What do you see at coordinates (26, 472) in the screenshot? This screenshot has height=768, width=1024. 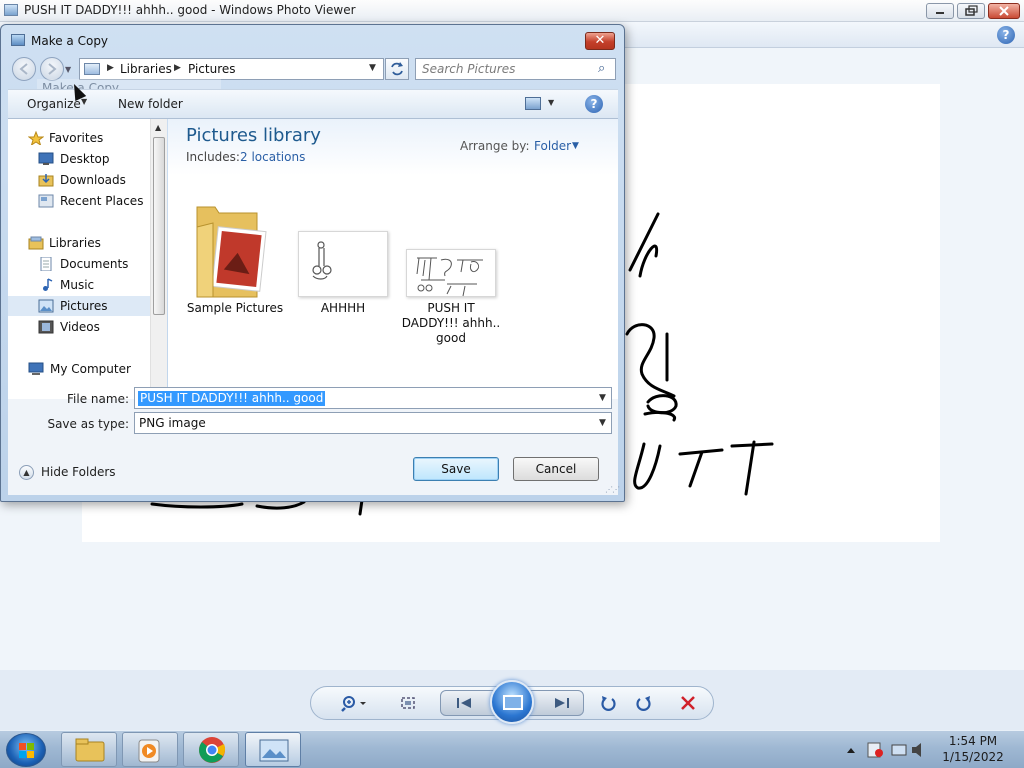 I see `chevron-up-icon: ▲` at bounding box center [26, 472].